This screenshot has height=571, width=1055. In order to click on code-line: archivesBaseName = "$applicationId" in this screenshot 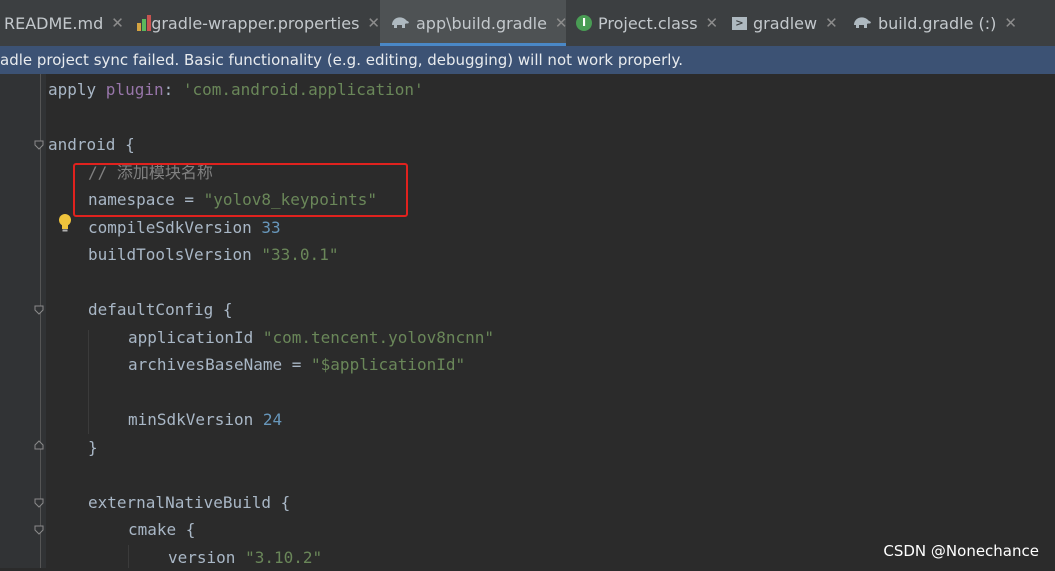, I will do `click(297, 364)`.